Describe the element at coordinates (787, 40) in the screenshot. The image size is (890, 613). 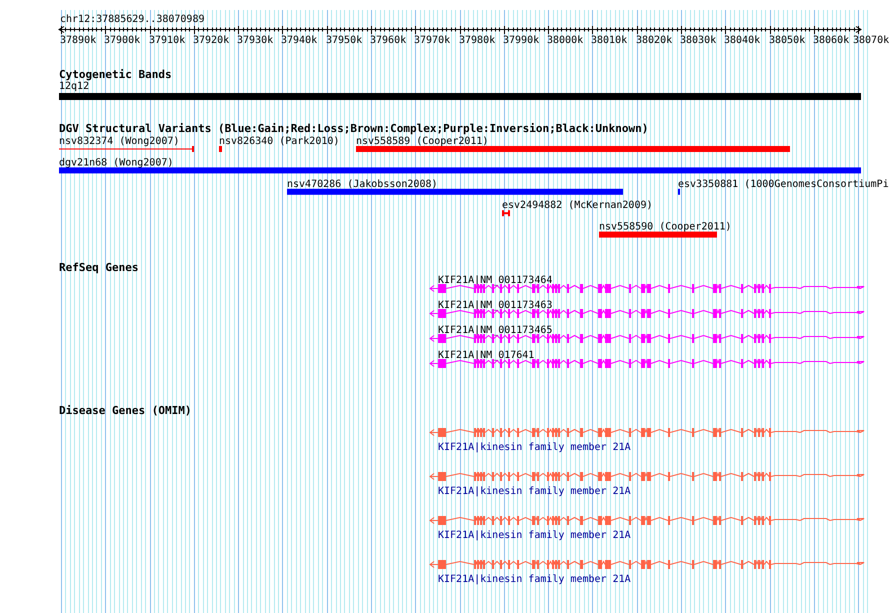
I see `ruler-tick-label: 38050k` at that location.